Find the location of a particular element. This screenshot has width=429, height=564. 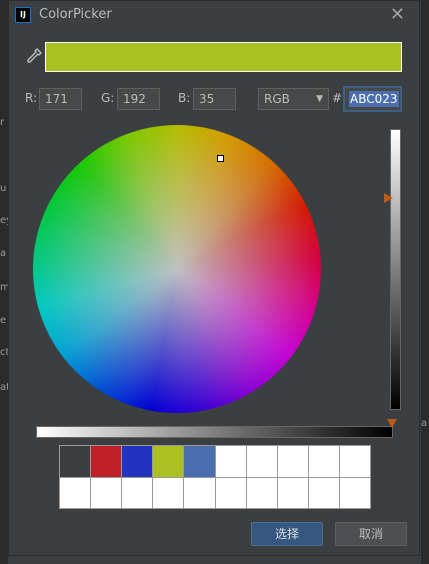

green-label: G: is located at coordinates (108, 98).